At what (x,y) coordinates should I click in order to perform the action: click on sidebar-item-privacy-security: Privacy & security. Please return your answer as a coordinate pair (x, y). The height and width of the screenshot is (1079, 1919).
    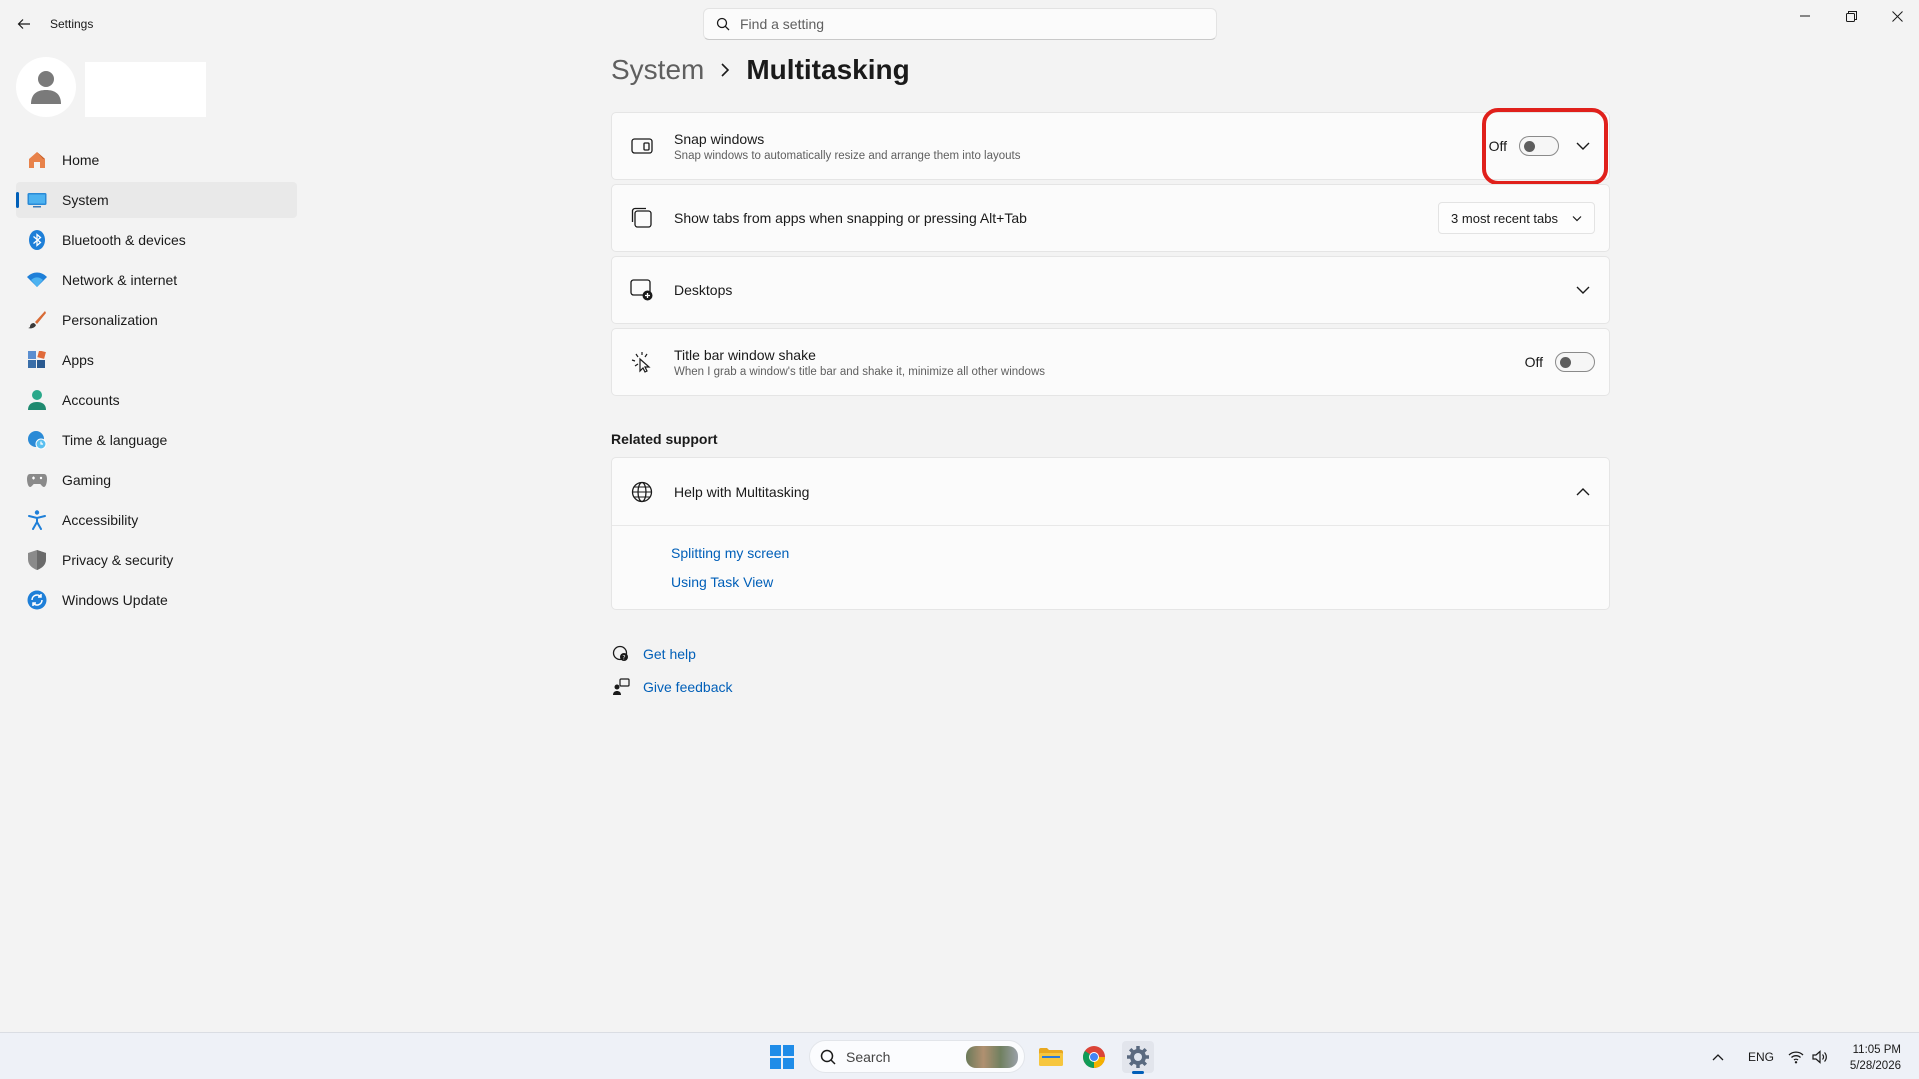
    Looking at the image, I should click on (156, 560).